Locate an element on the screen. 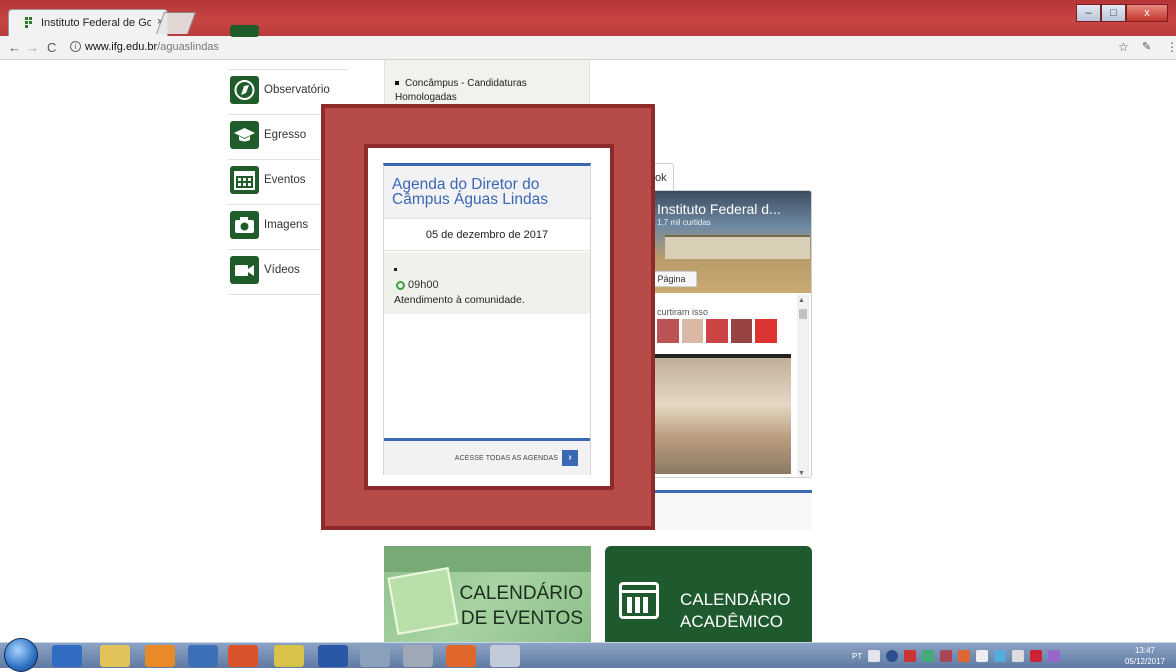 Image resolution: width=1176 pixels, height=672 pixels. browser-titlebar: Instituto Federal de Goiá × – □ x is located at coordinates (588, 18).